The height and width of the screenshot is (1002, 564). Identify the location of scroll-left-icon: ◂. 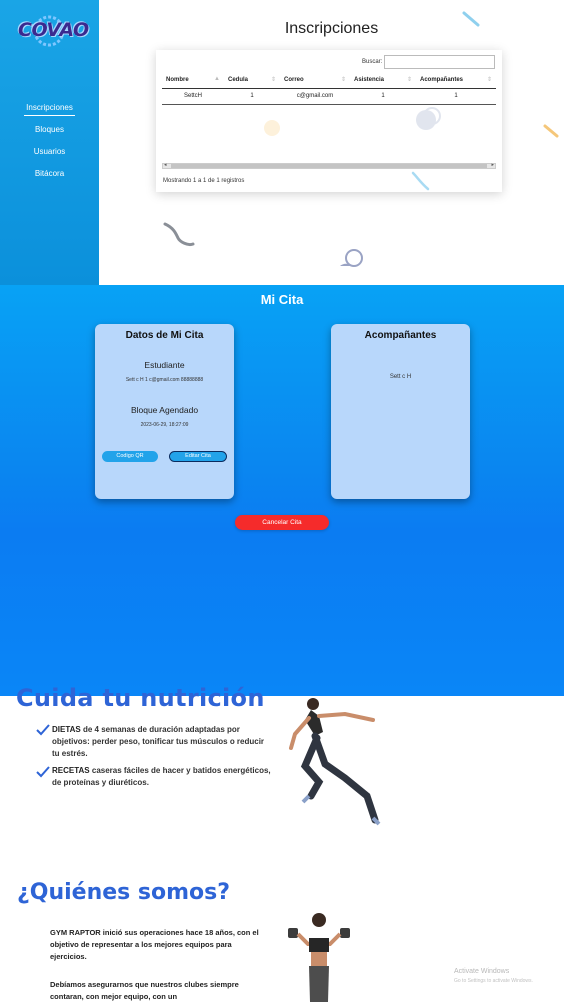
(165, 165).